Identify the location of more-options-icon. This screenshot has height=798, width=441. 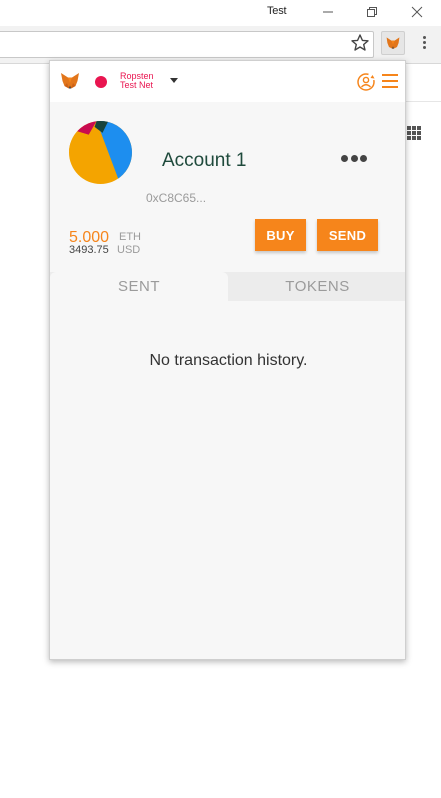
(354, 159).